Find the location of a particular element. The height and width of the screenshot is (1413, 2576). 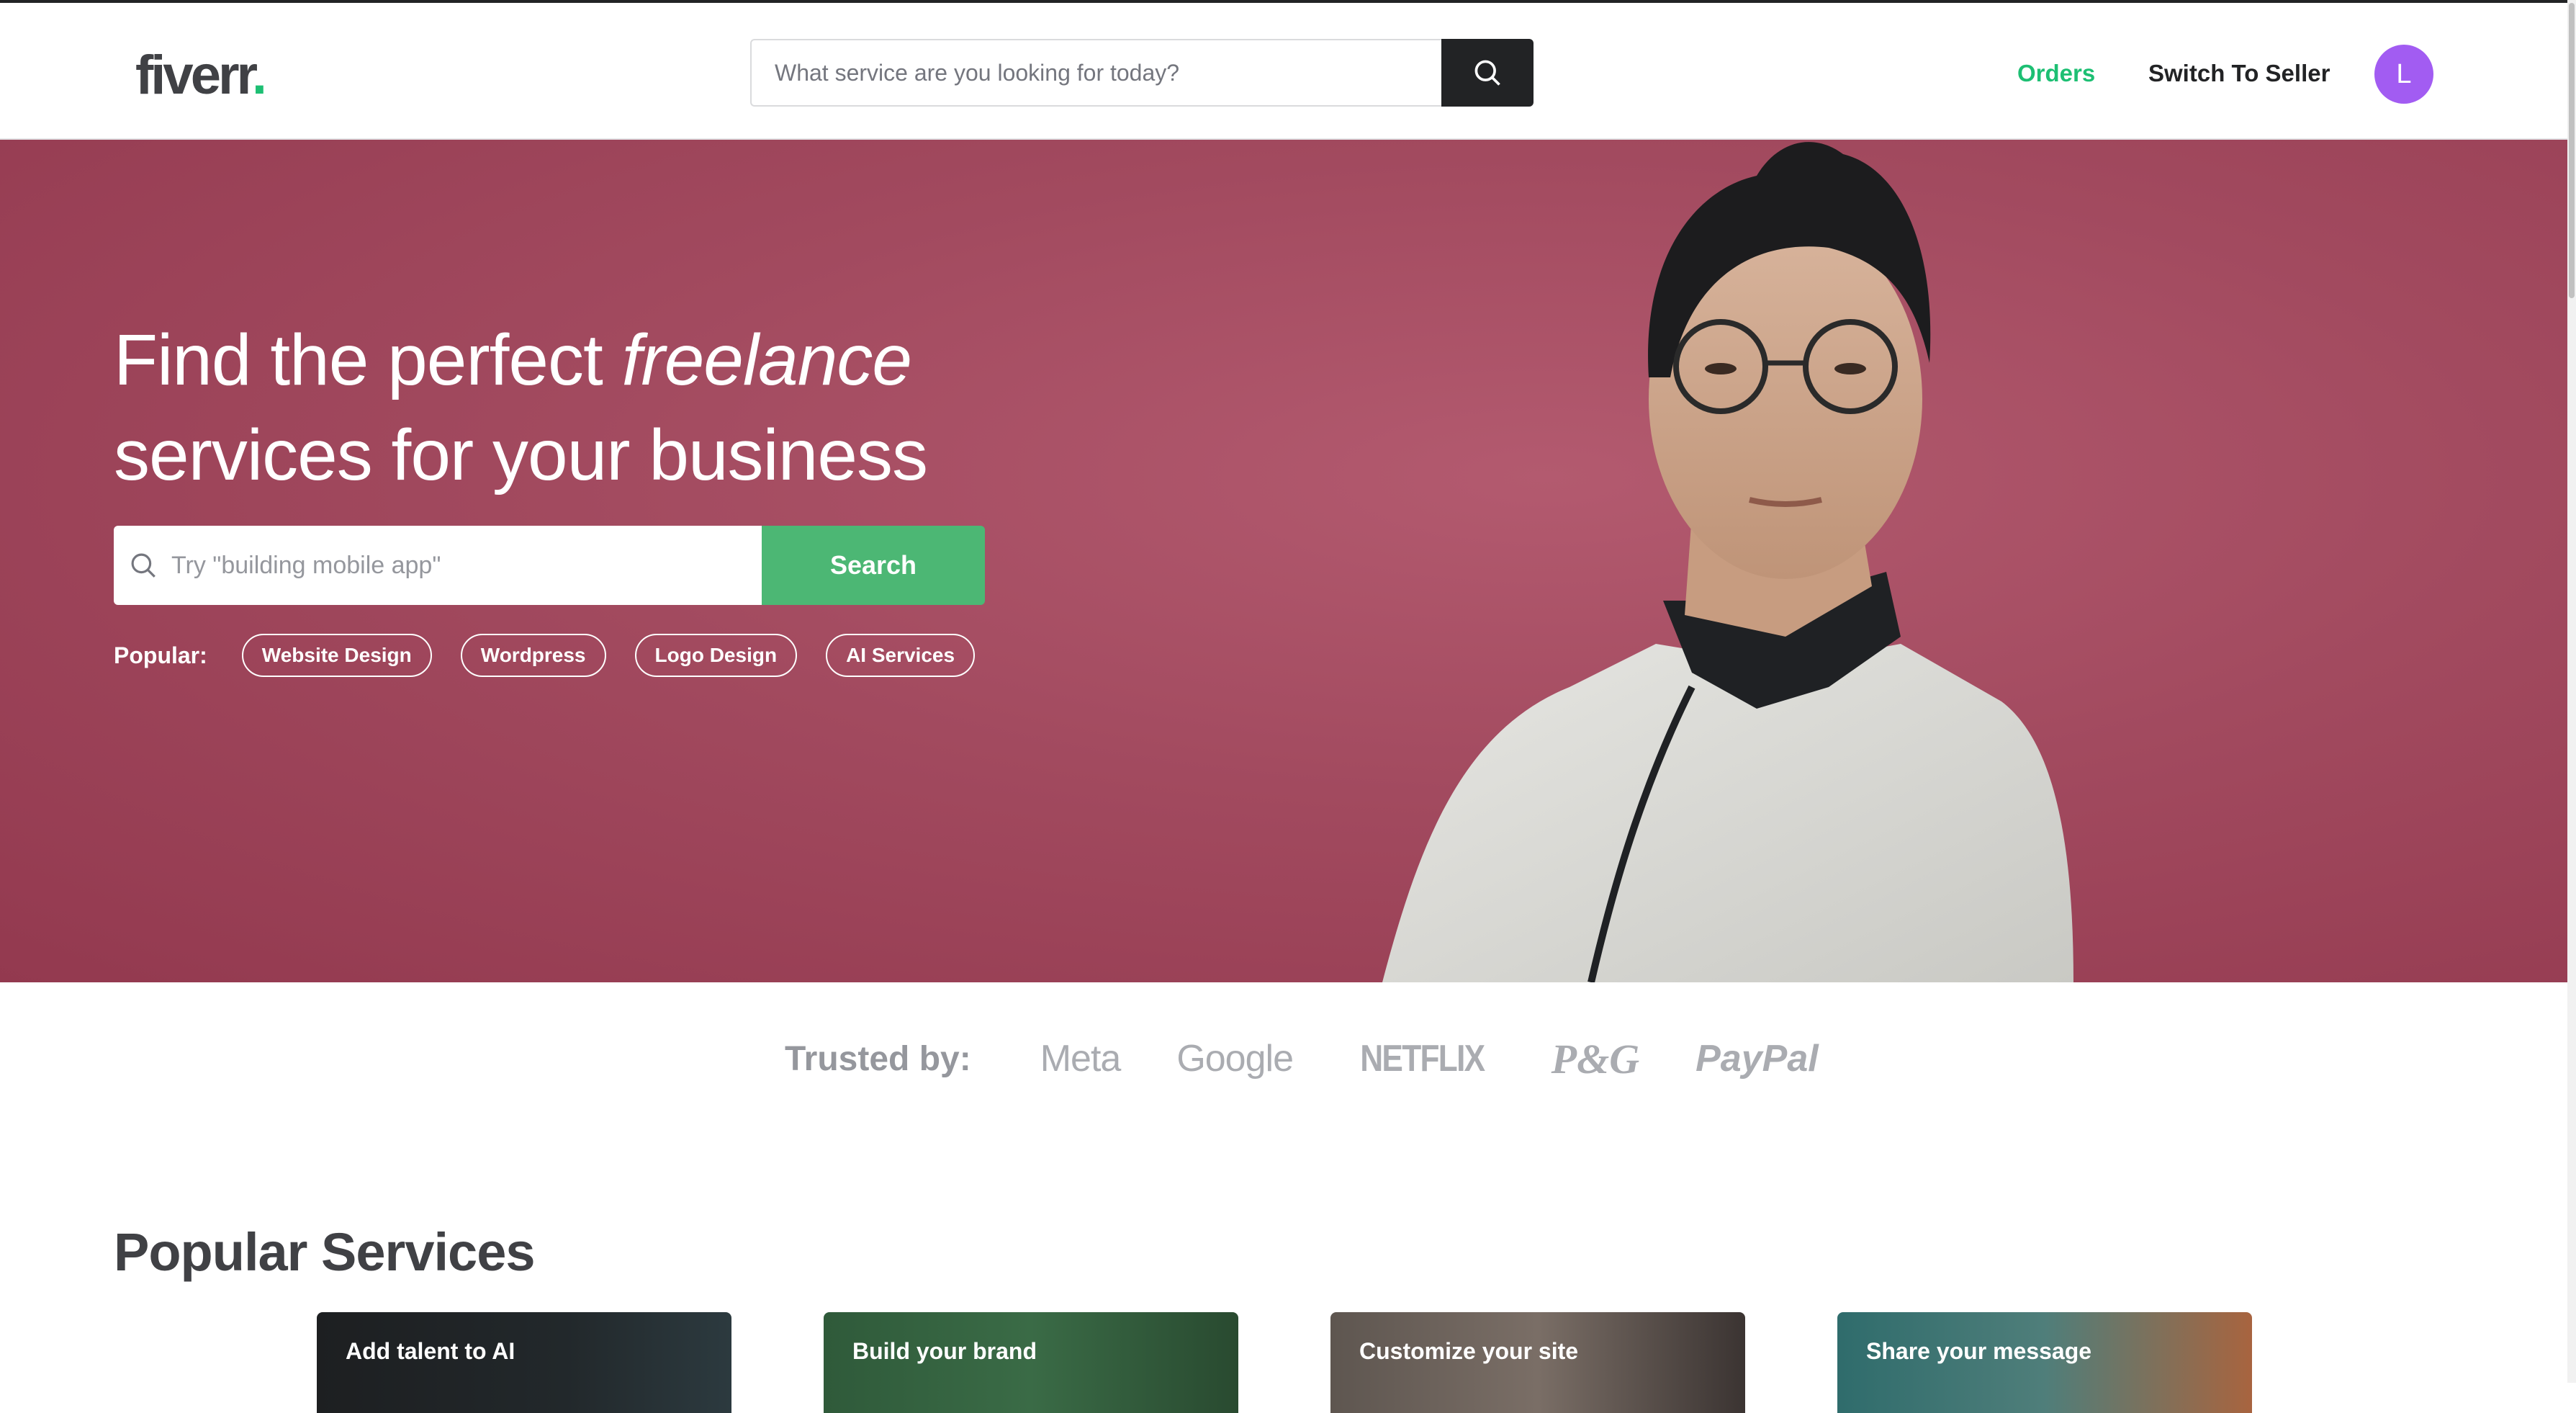

paypal-logo: PayPal is located at coordinates (1757, 1059).